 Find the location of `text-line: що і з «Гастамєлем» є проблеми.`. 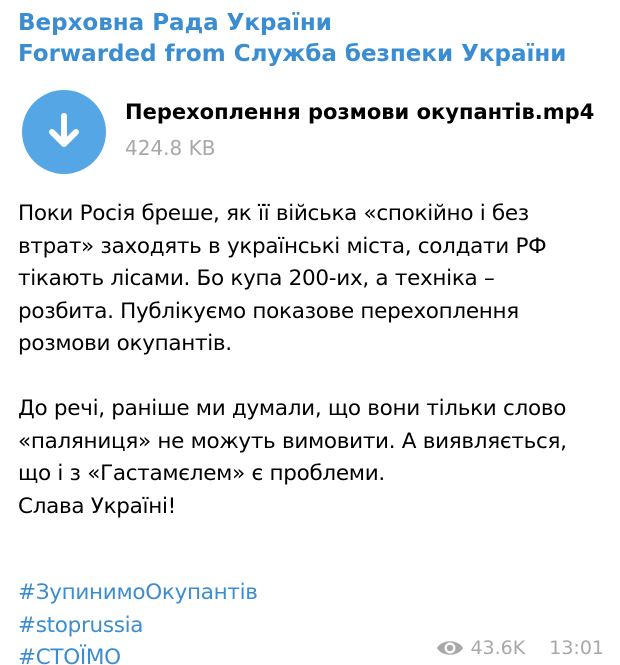

text-line: що і з «Гастамєлем» є проблеми. is located at coordinates (201, 473).